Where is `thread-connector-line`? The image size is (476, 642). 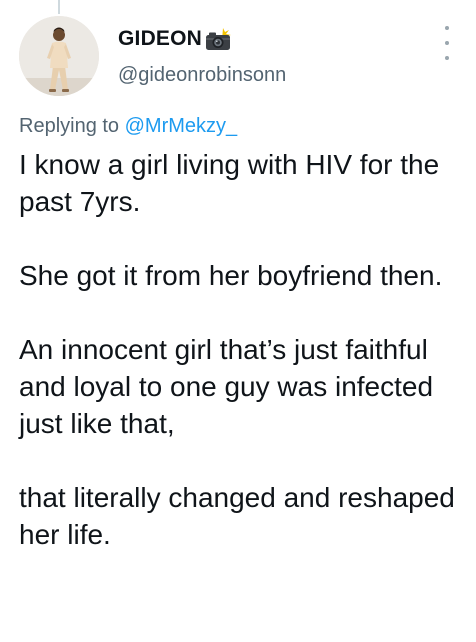 thread-connector-line is located at coordinates (59, 7).